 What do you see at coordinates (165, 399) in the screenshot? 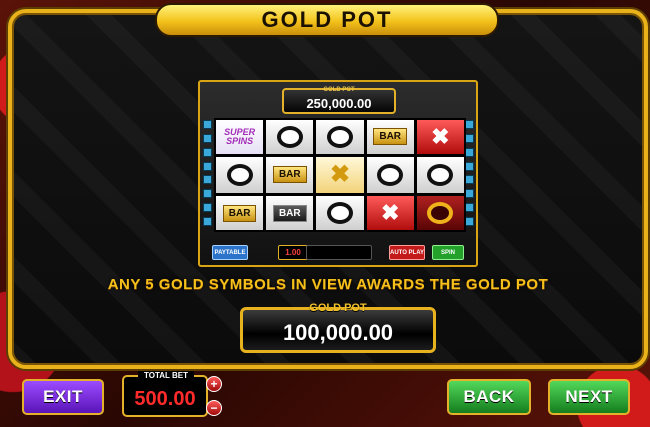
I see `total-bet-value: 500.00` at bounding box center [165, 399].